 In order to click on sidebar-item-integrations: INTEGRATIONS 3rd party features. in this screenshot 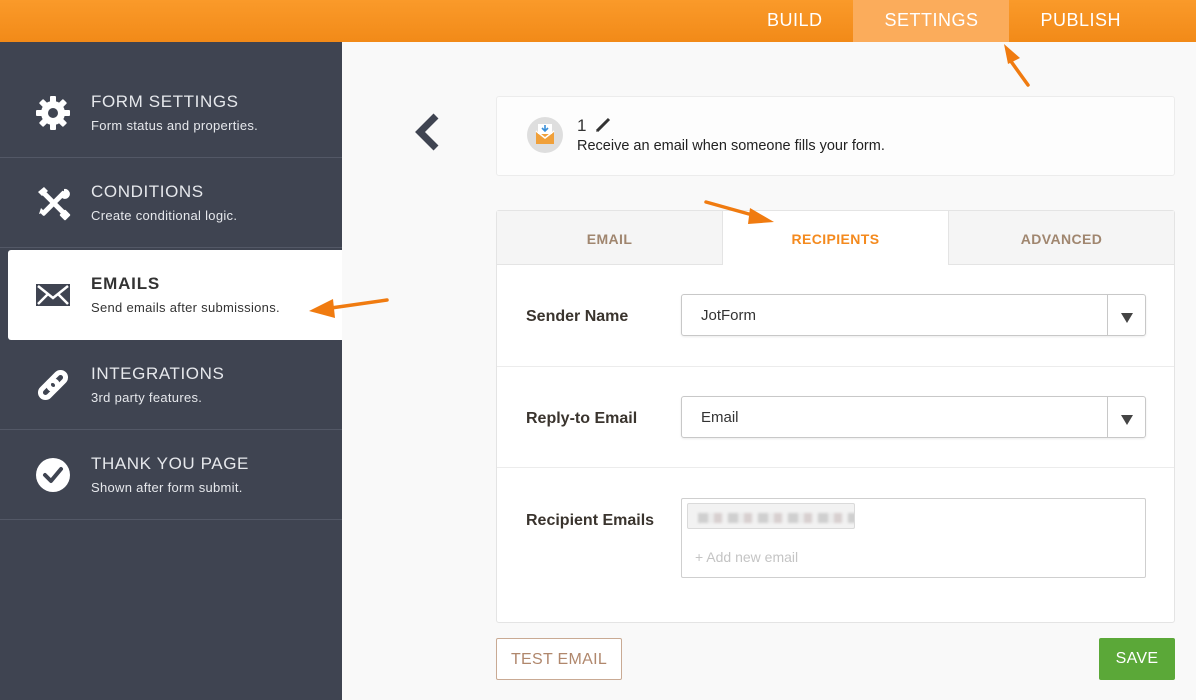, I will do `click(171, 385)`.